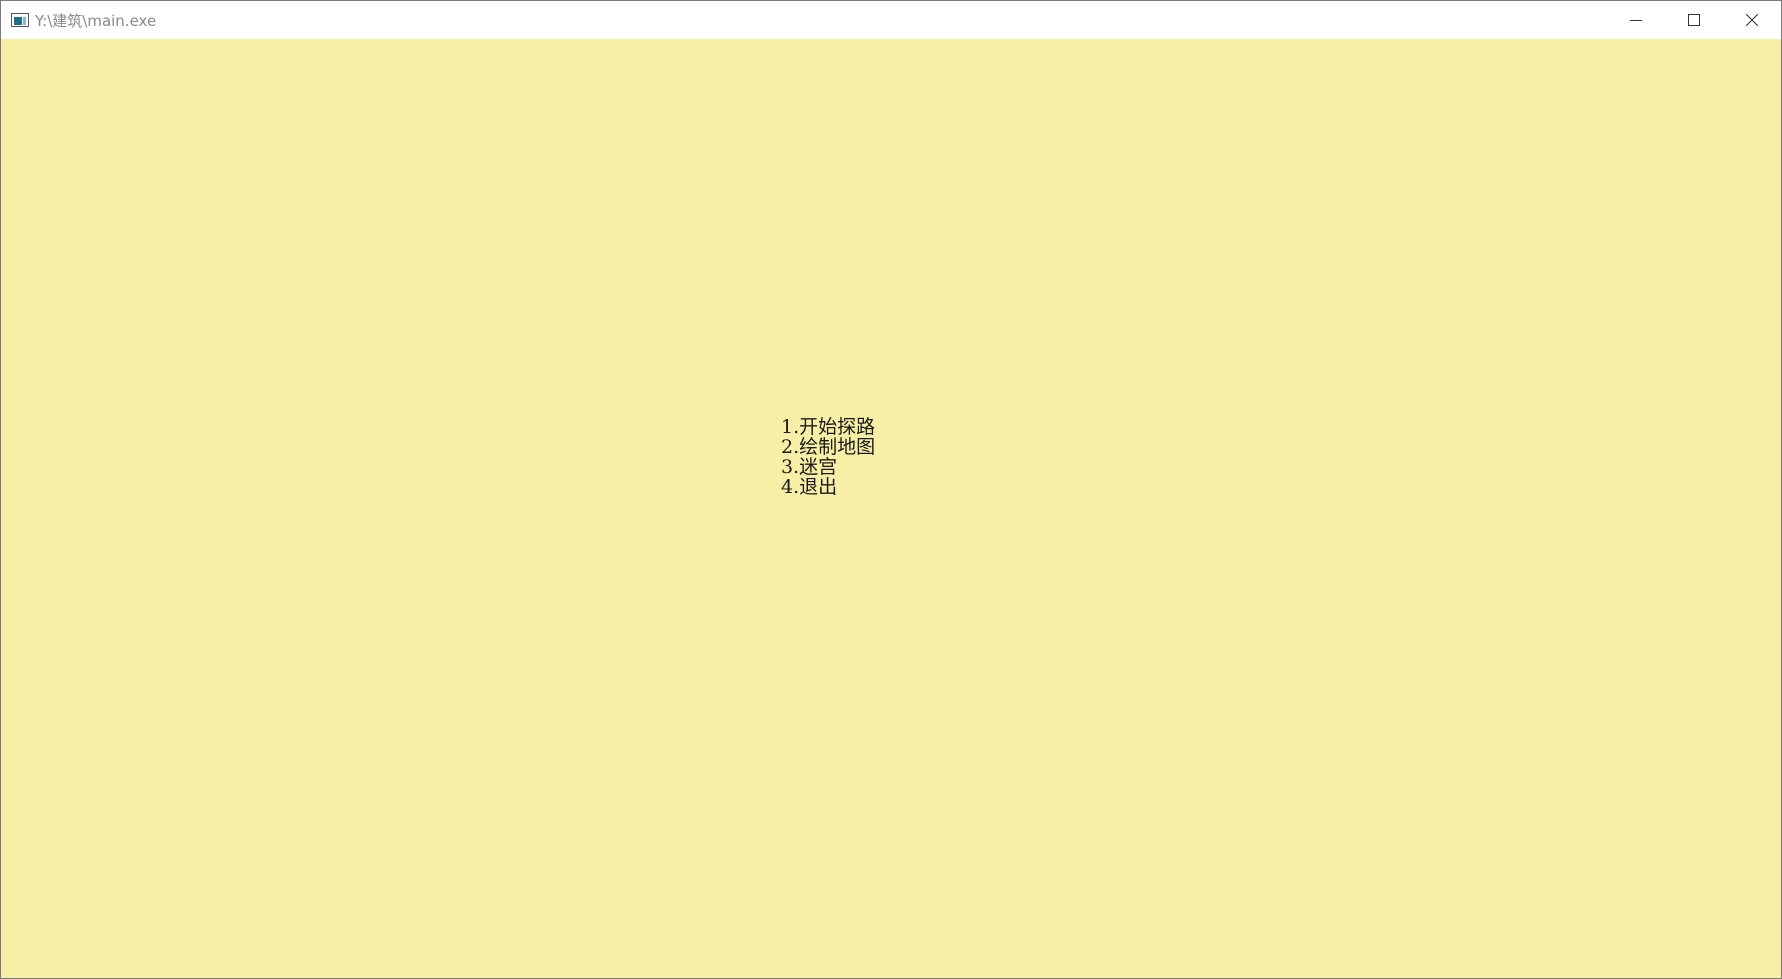 This screenshot has height=979, width=1782. Describe the element at coordinates (20, 20) in the screenshot. I see `console-app-icon` at that location.